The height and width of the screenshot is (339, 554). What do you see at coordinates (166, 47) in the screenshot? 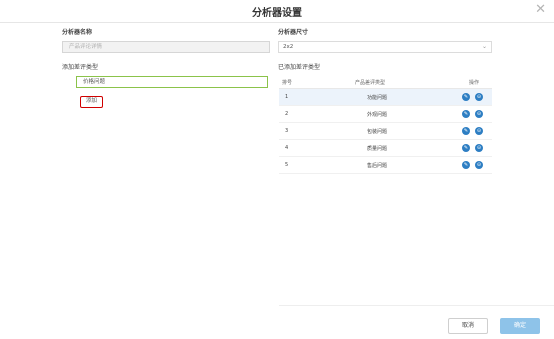
I see `analyzer-name-input: 产品评论详情` at bounding box center [166, 47].